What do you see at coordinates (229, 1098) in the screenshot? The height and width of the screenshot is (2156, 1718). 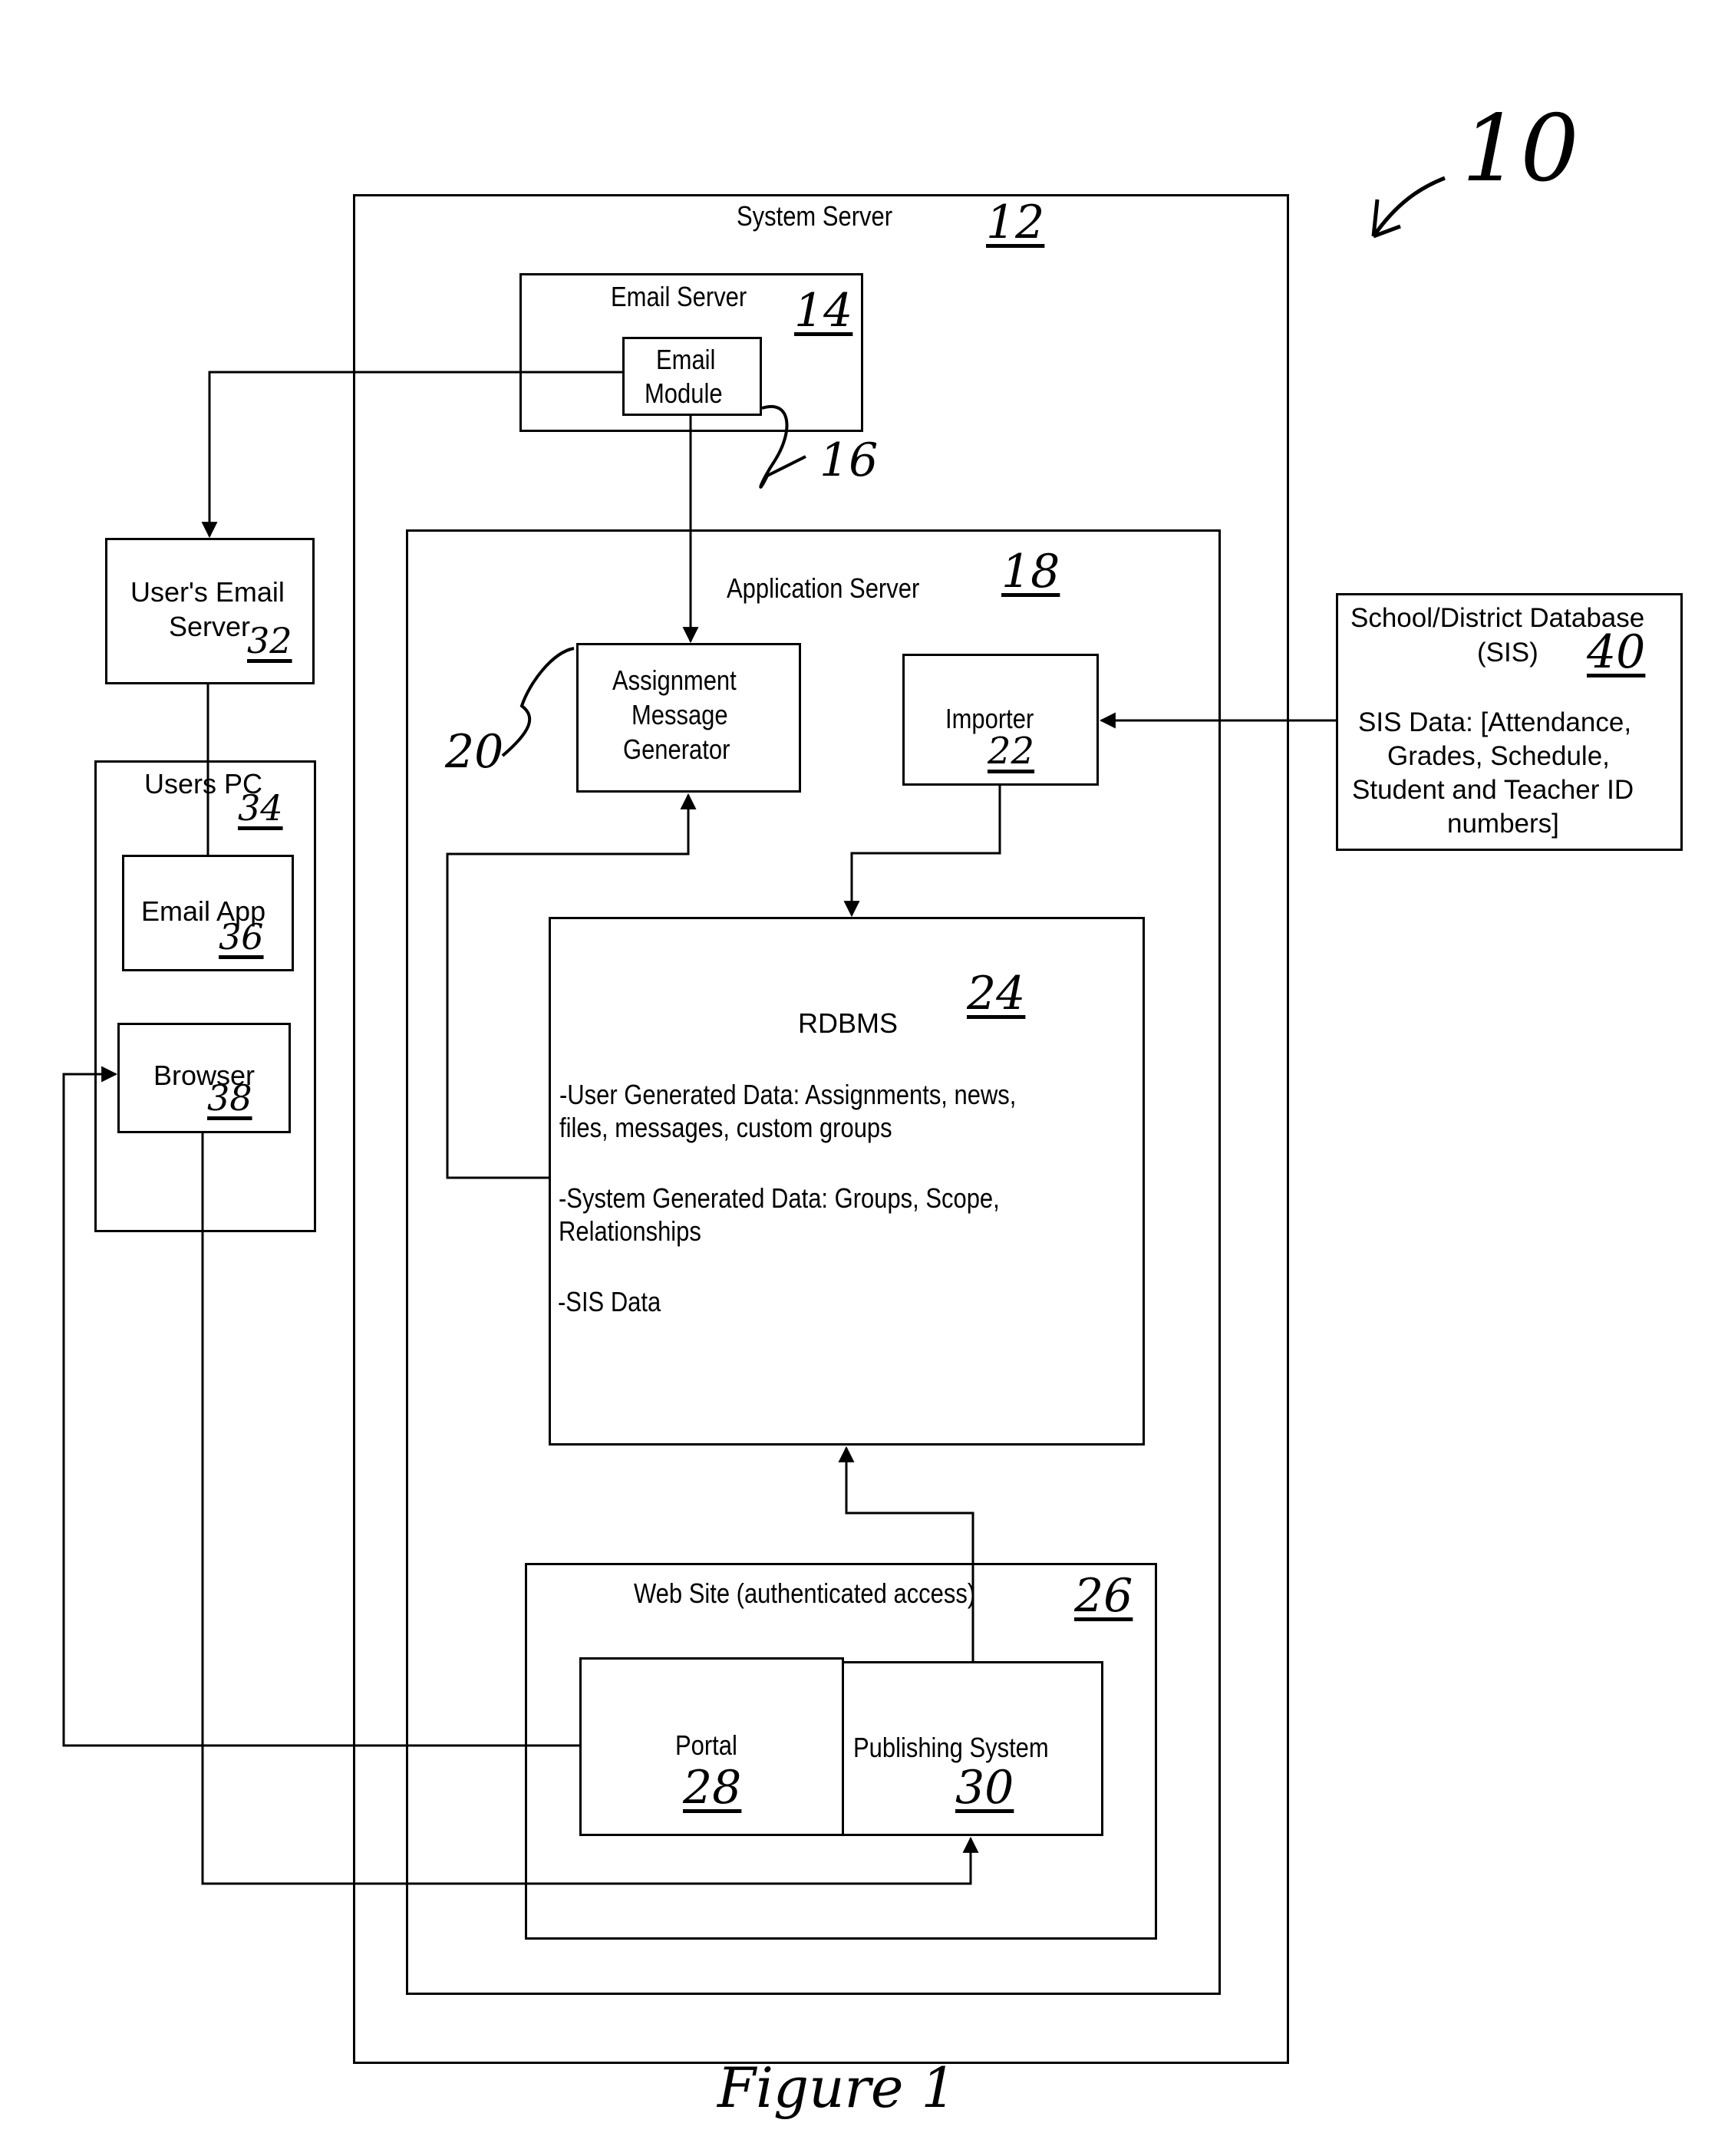 I see `browser-ref: 38` at bounding box center [229, 1098].